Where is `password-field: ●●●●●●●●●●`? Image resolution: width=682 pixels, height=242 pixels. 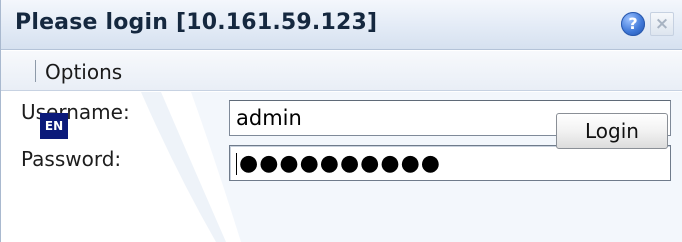
password-field: ●●●●●●●●●● is located at coordinates (450, 163).